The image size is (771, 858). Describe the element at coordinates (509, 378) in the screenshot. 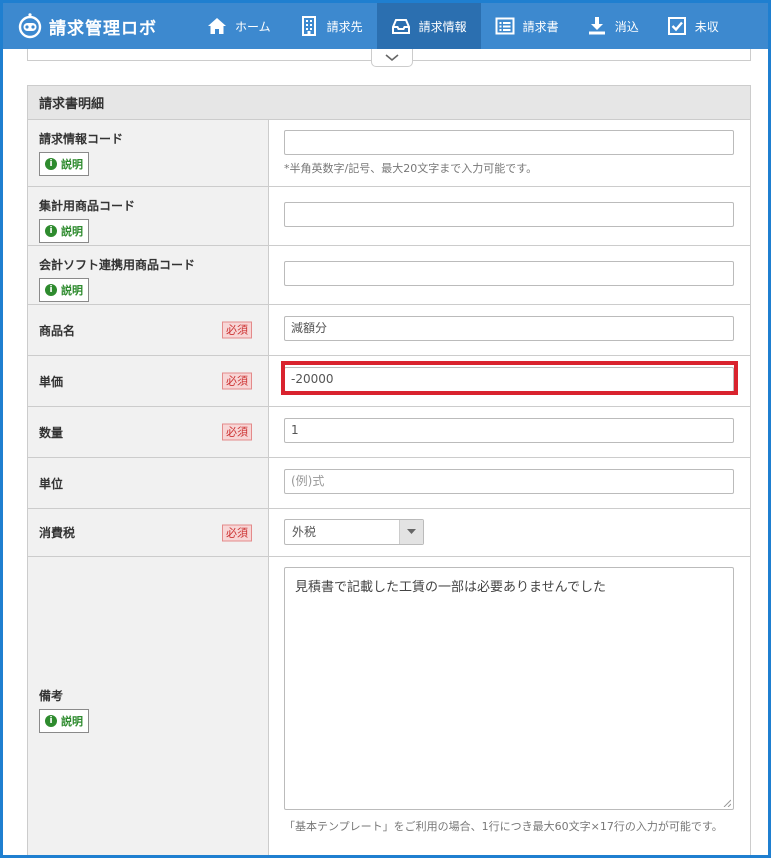

I see `highlight-box` at that location.